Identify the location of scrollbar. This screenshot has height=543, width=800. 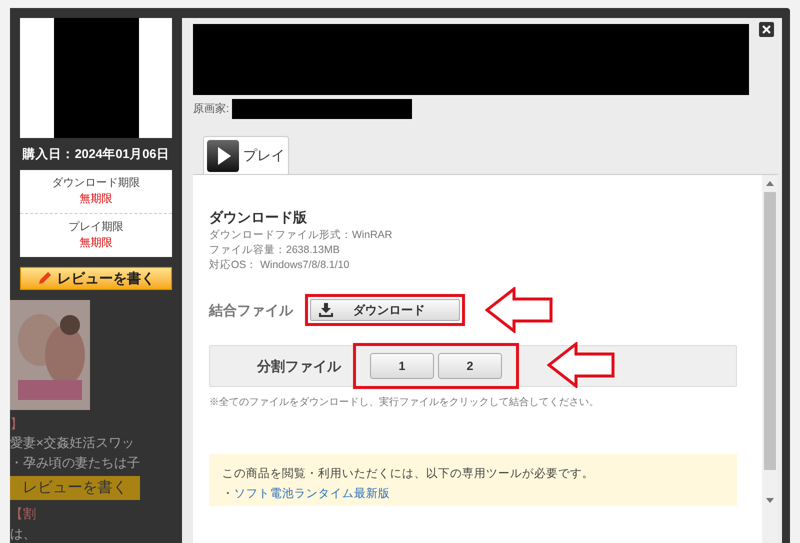
(770, 359).